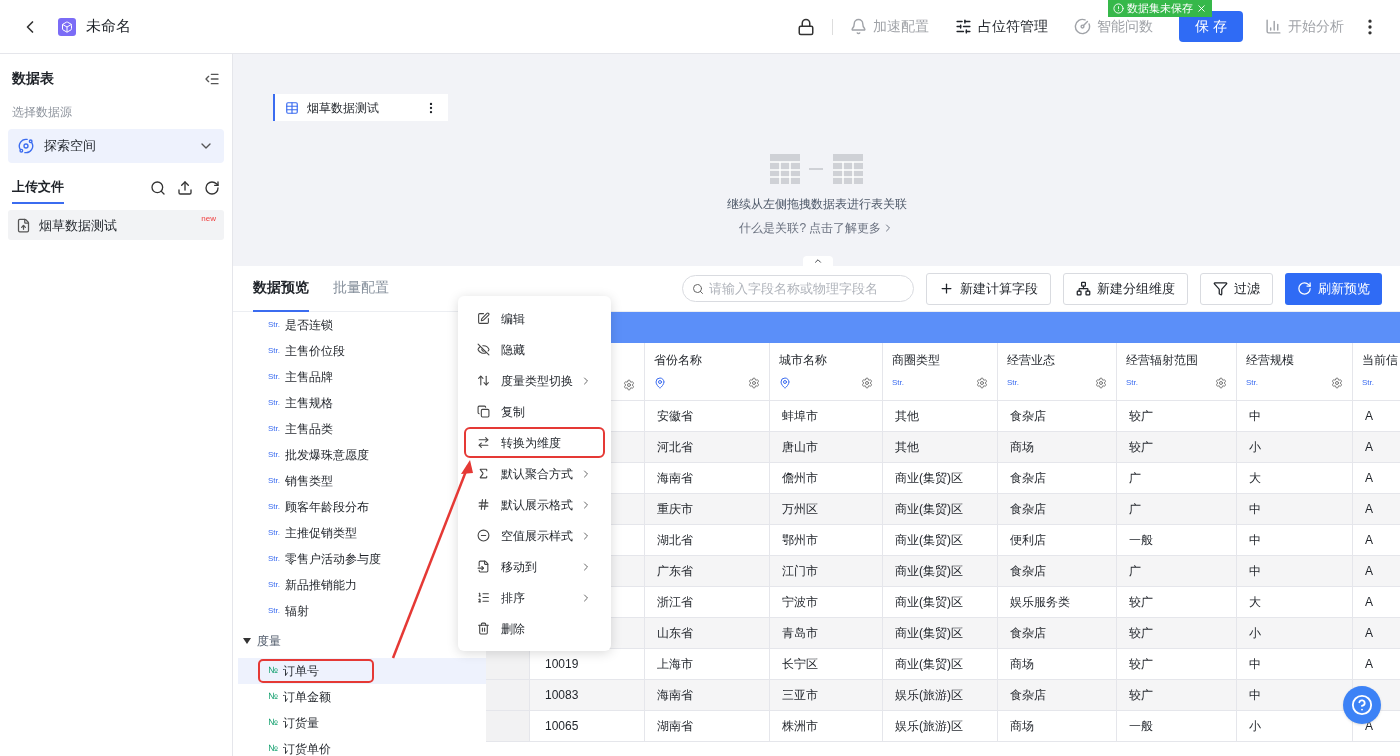 The image size is (1400, 756). What do you see at coordinates (1220, 288) in the screenshot?
I see `filter-icon` at bounding box center [1220, 288].